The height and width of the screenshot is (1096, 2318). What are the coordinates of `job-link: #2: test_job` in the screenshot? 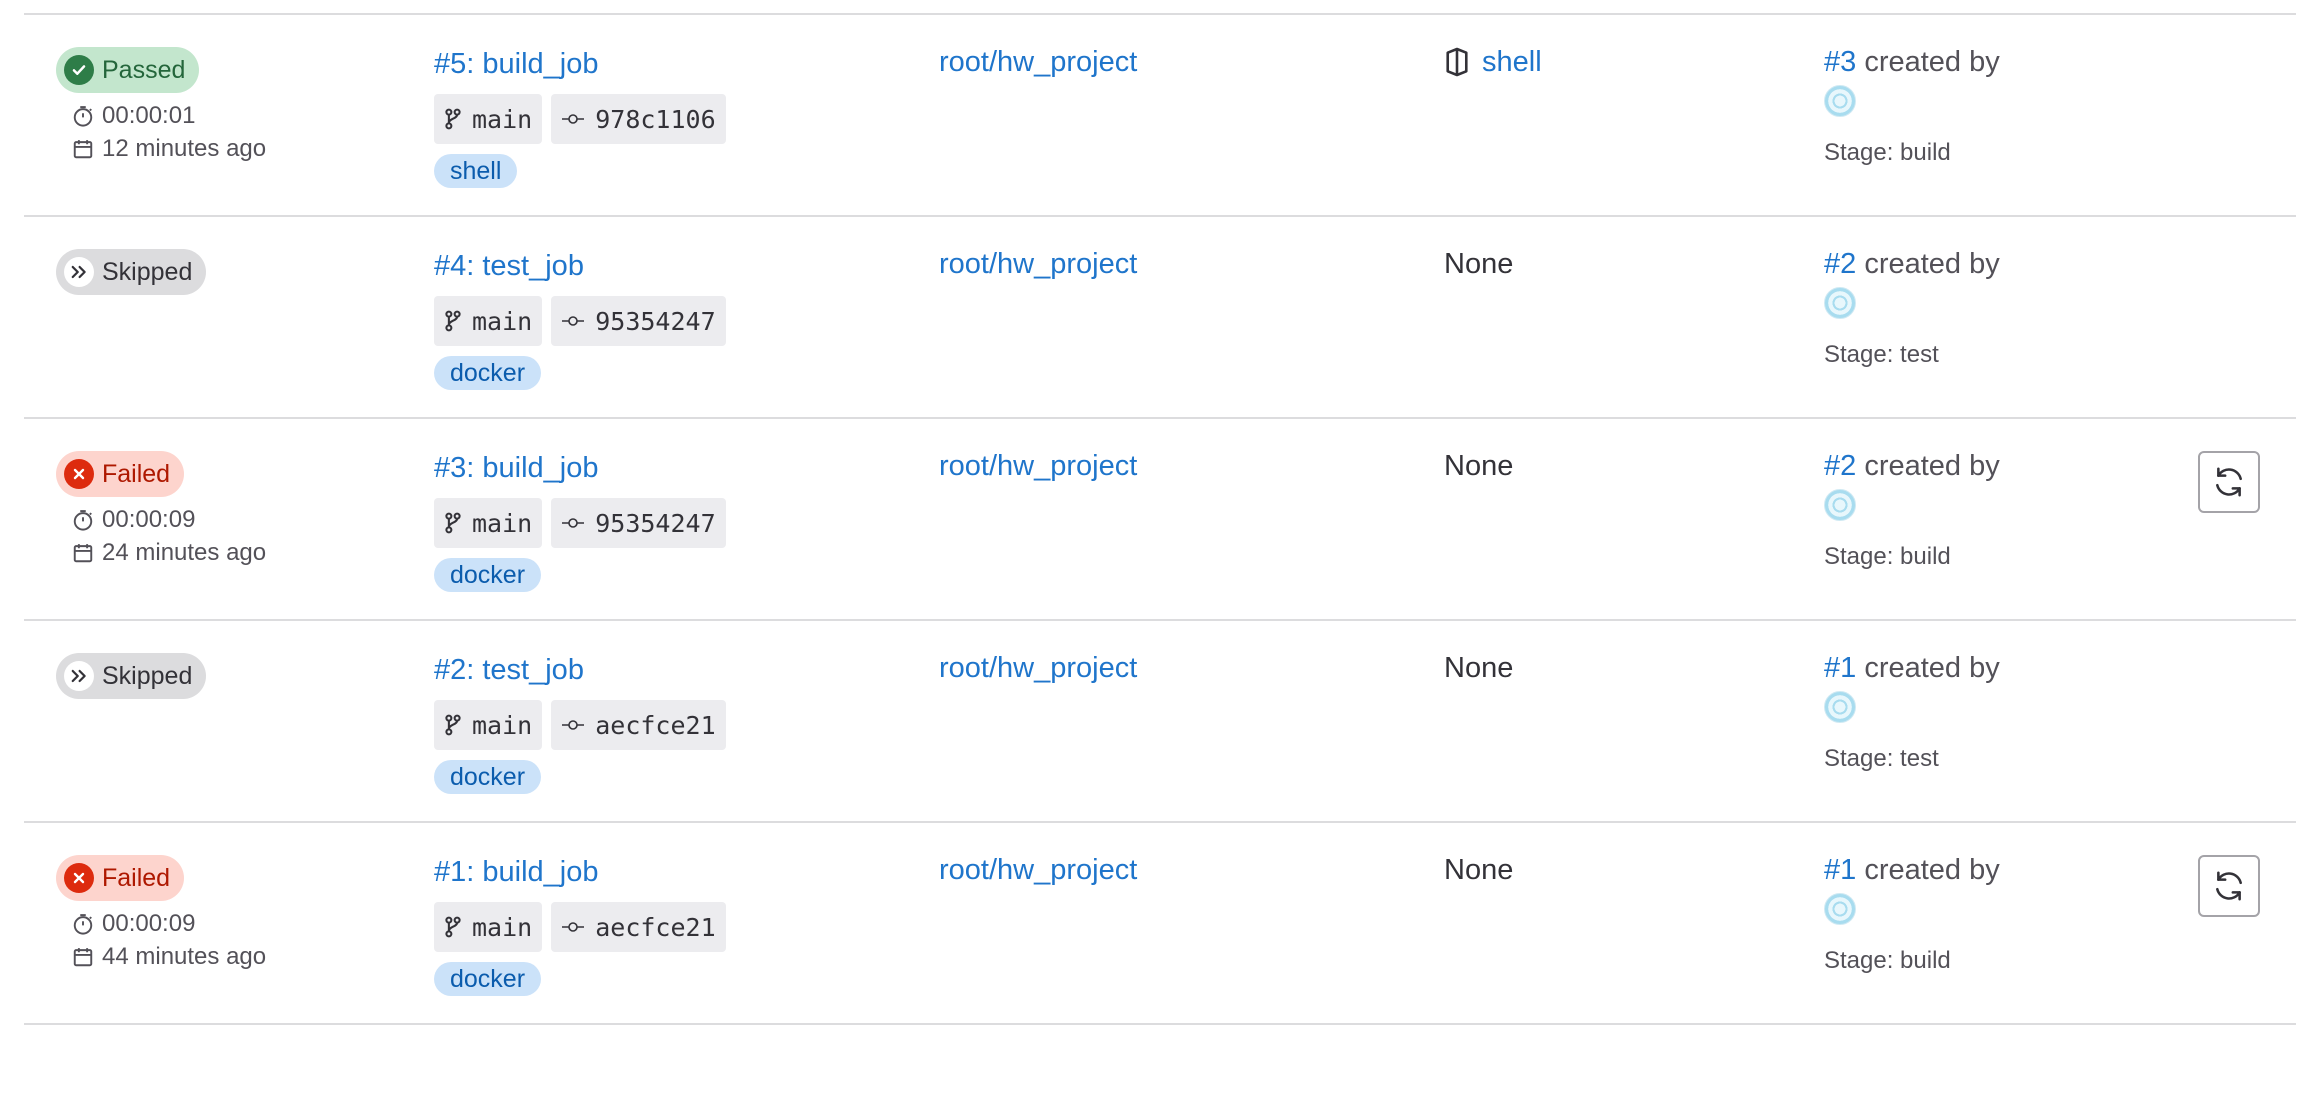 It's located at (580, 670).